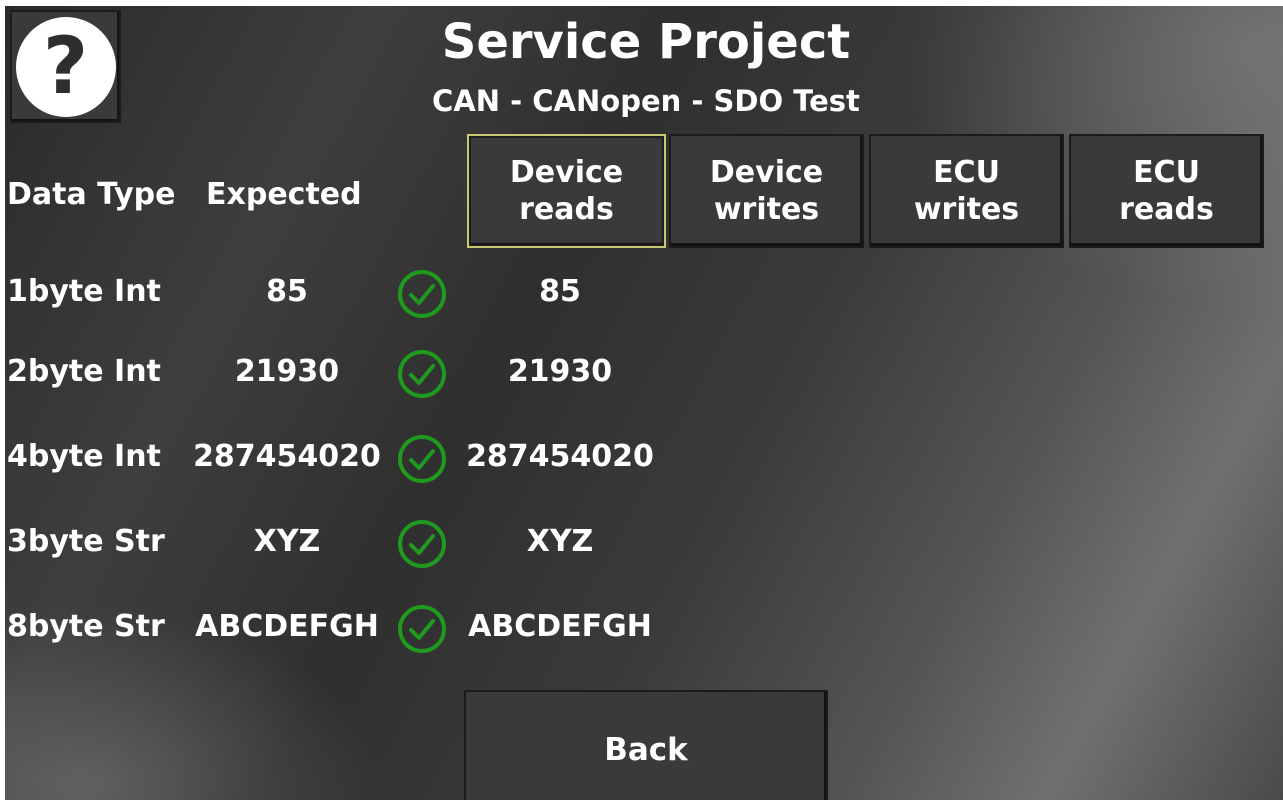  I want to click on row-4-expected: XYZ, so click(287, 541).